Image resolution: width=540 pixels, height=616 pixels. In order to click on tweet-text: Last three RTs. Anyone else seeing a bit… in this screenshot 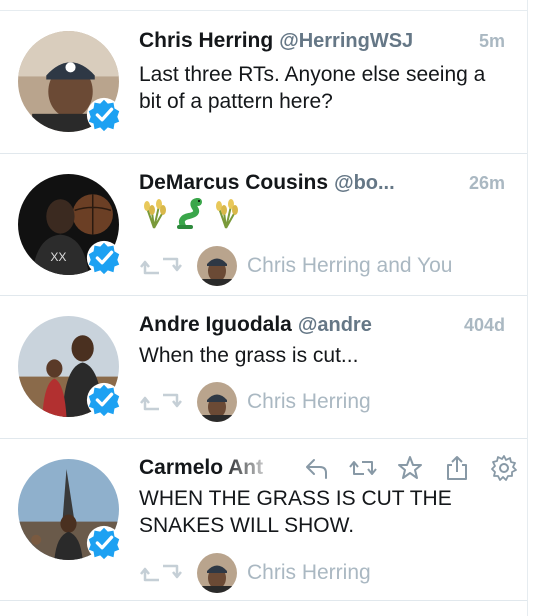, I will do `click(312, 88)`.